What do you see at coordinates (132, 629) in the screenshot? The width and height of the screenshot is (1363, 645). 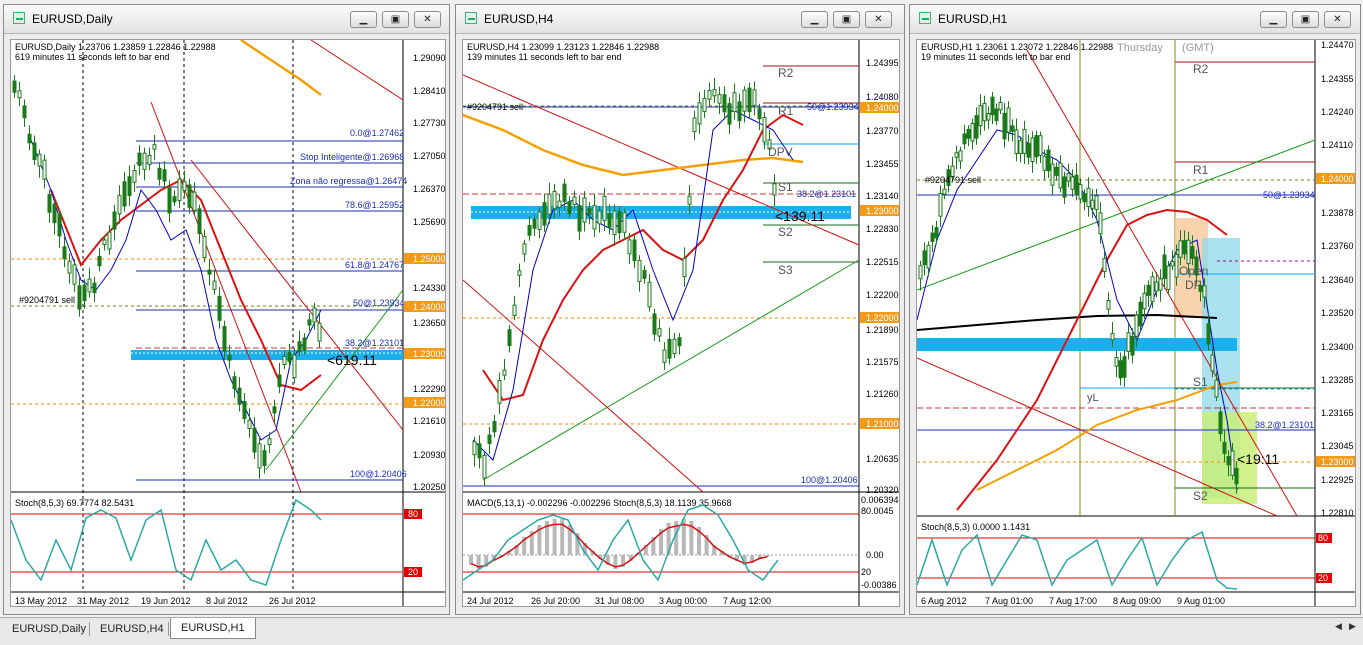 I see `tab-eurusd-h4: EURUSD,H4` at bounding box center [132, 629].